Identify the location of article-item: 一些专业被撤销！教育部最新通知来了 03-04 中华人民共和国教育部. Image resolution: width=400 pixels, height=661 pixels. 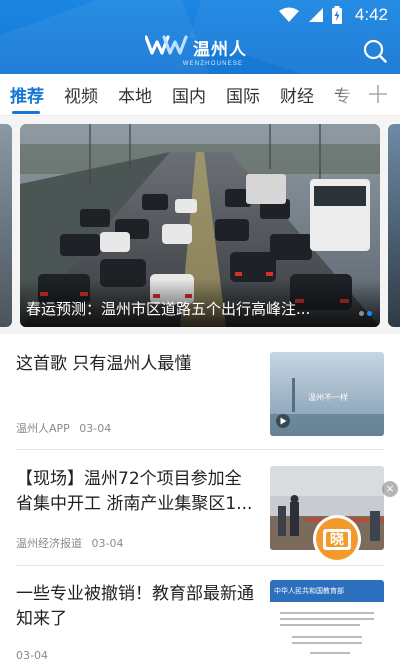
(200, 613).